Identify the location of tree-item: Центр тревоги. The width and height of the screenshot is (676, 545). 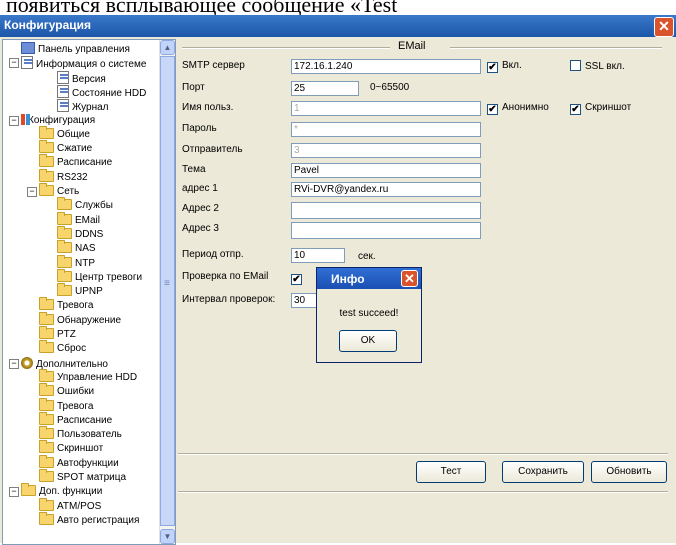
(99, 276).